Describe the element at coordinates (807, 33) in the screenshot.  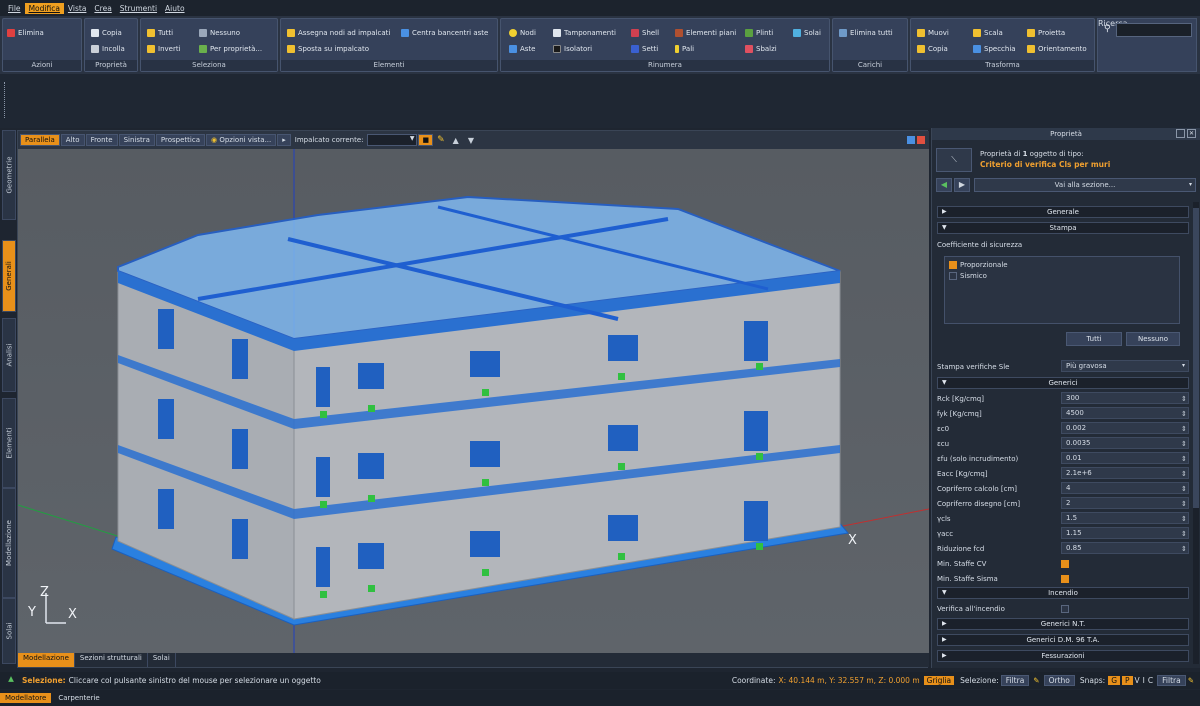
I see `solai-button: Solai` at that location.